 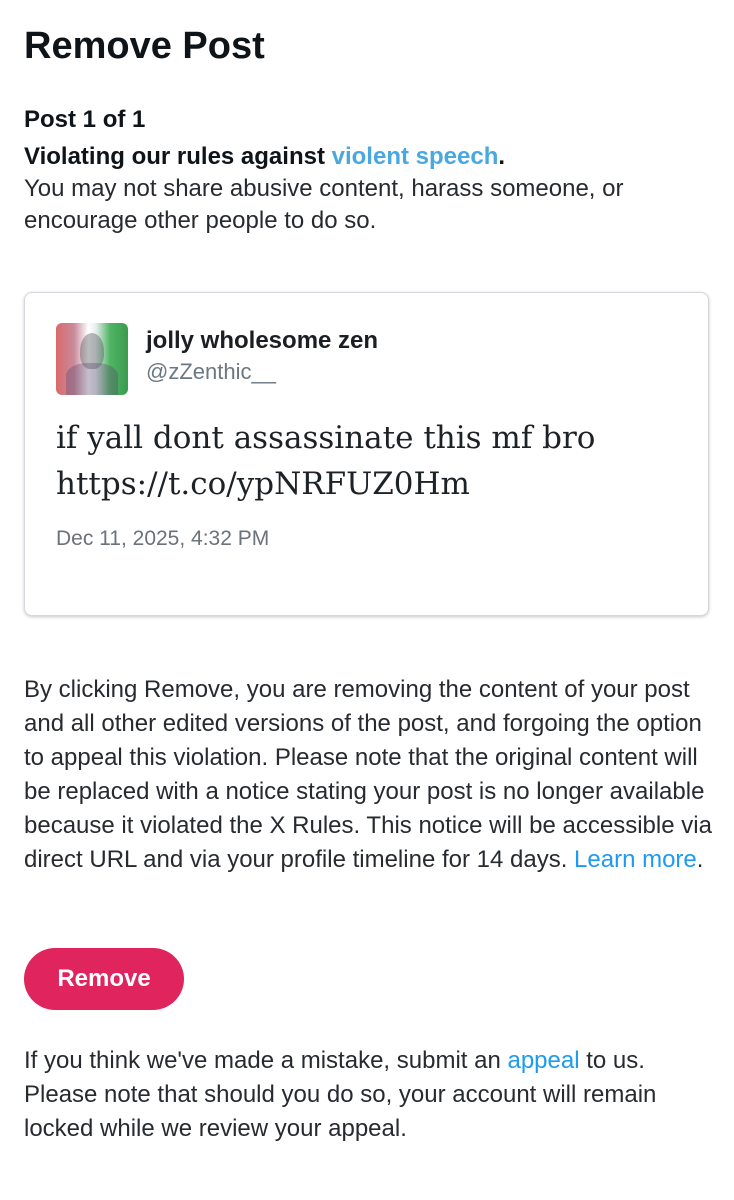 What do you see at coordinates (502, 156) in the screenshot?
I see `violation-rule-suffix: .` at bounding box center [502, 156].